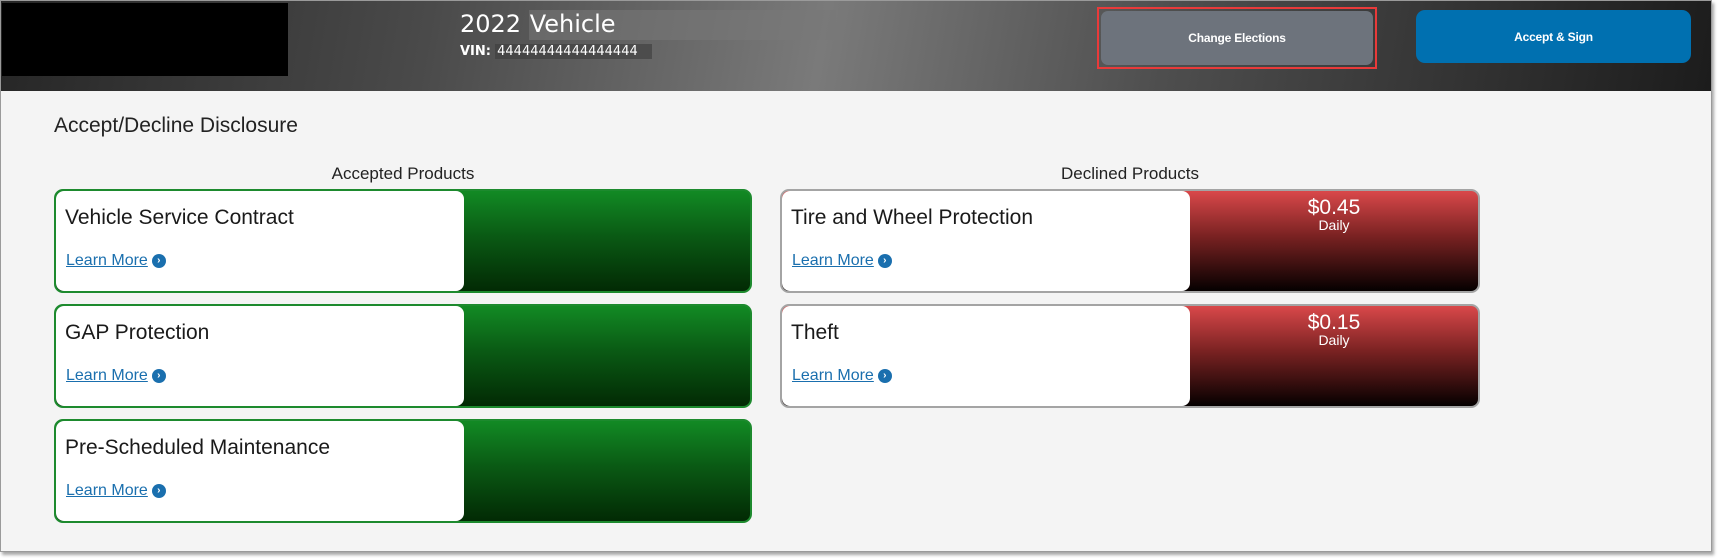 This screenshot has height=558, width=1719. I want to click on price-amount: $0.45, so click(1334, 207).